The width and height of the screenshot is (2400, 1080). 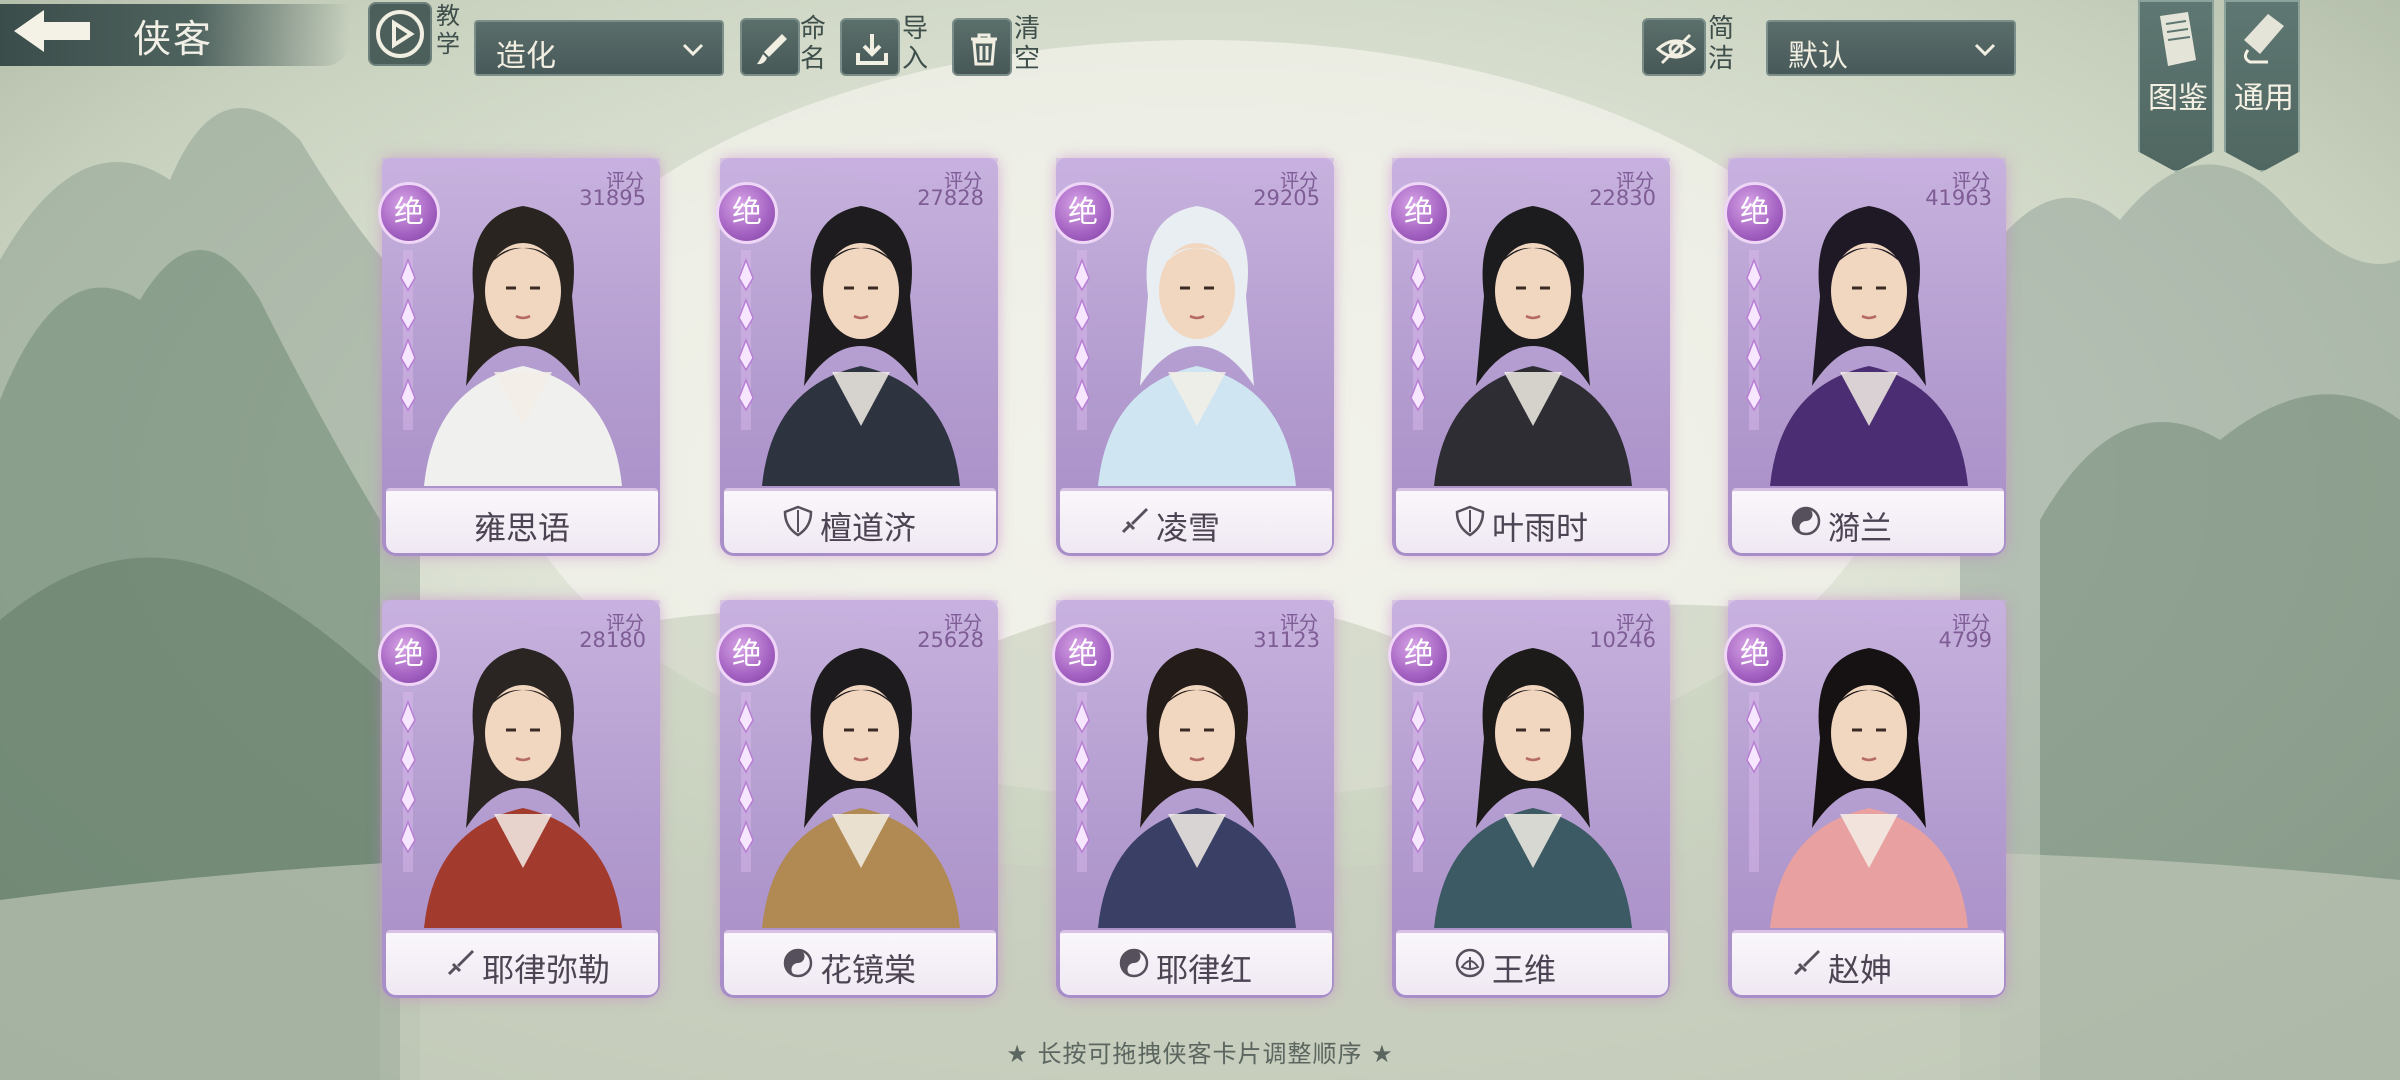 I want to click on sort-dropdown: 默认, so click(x=1891, y=48).